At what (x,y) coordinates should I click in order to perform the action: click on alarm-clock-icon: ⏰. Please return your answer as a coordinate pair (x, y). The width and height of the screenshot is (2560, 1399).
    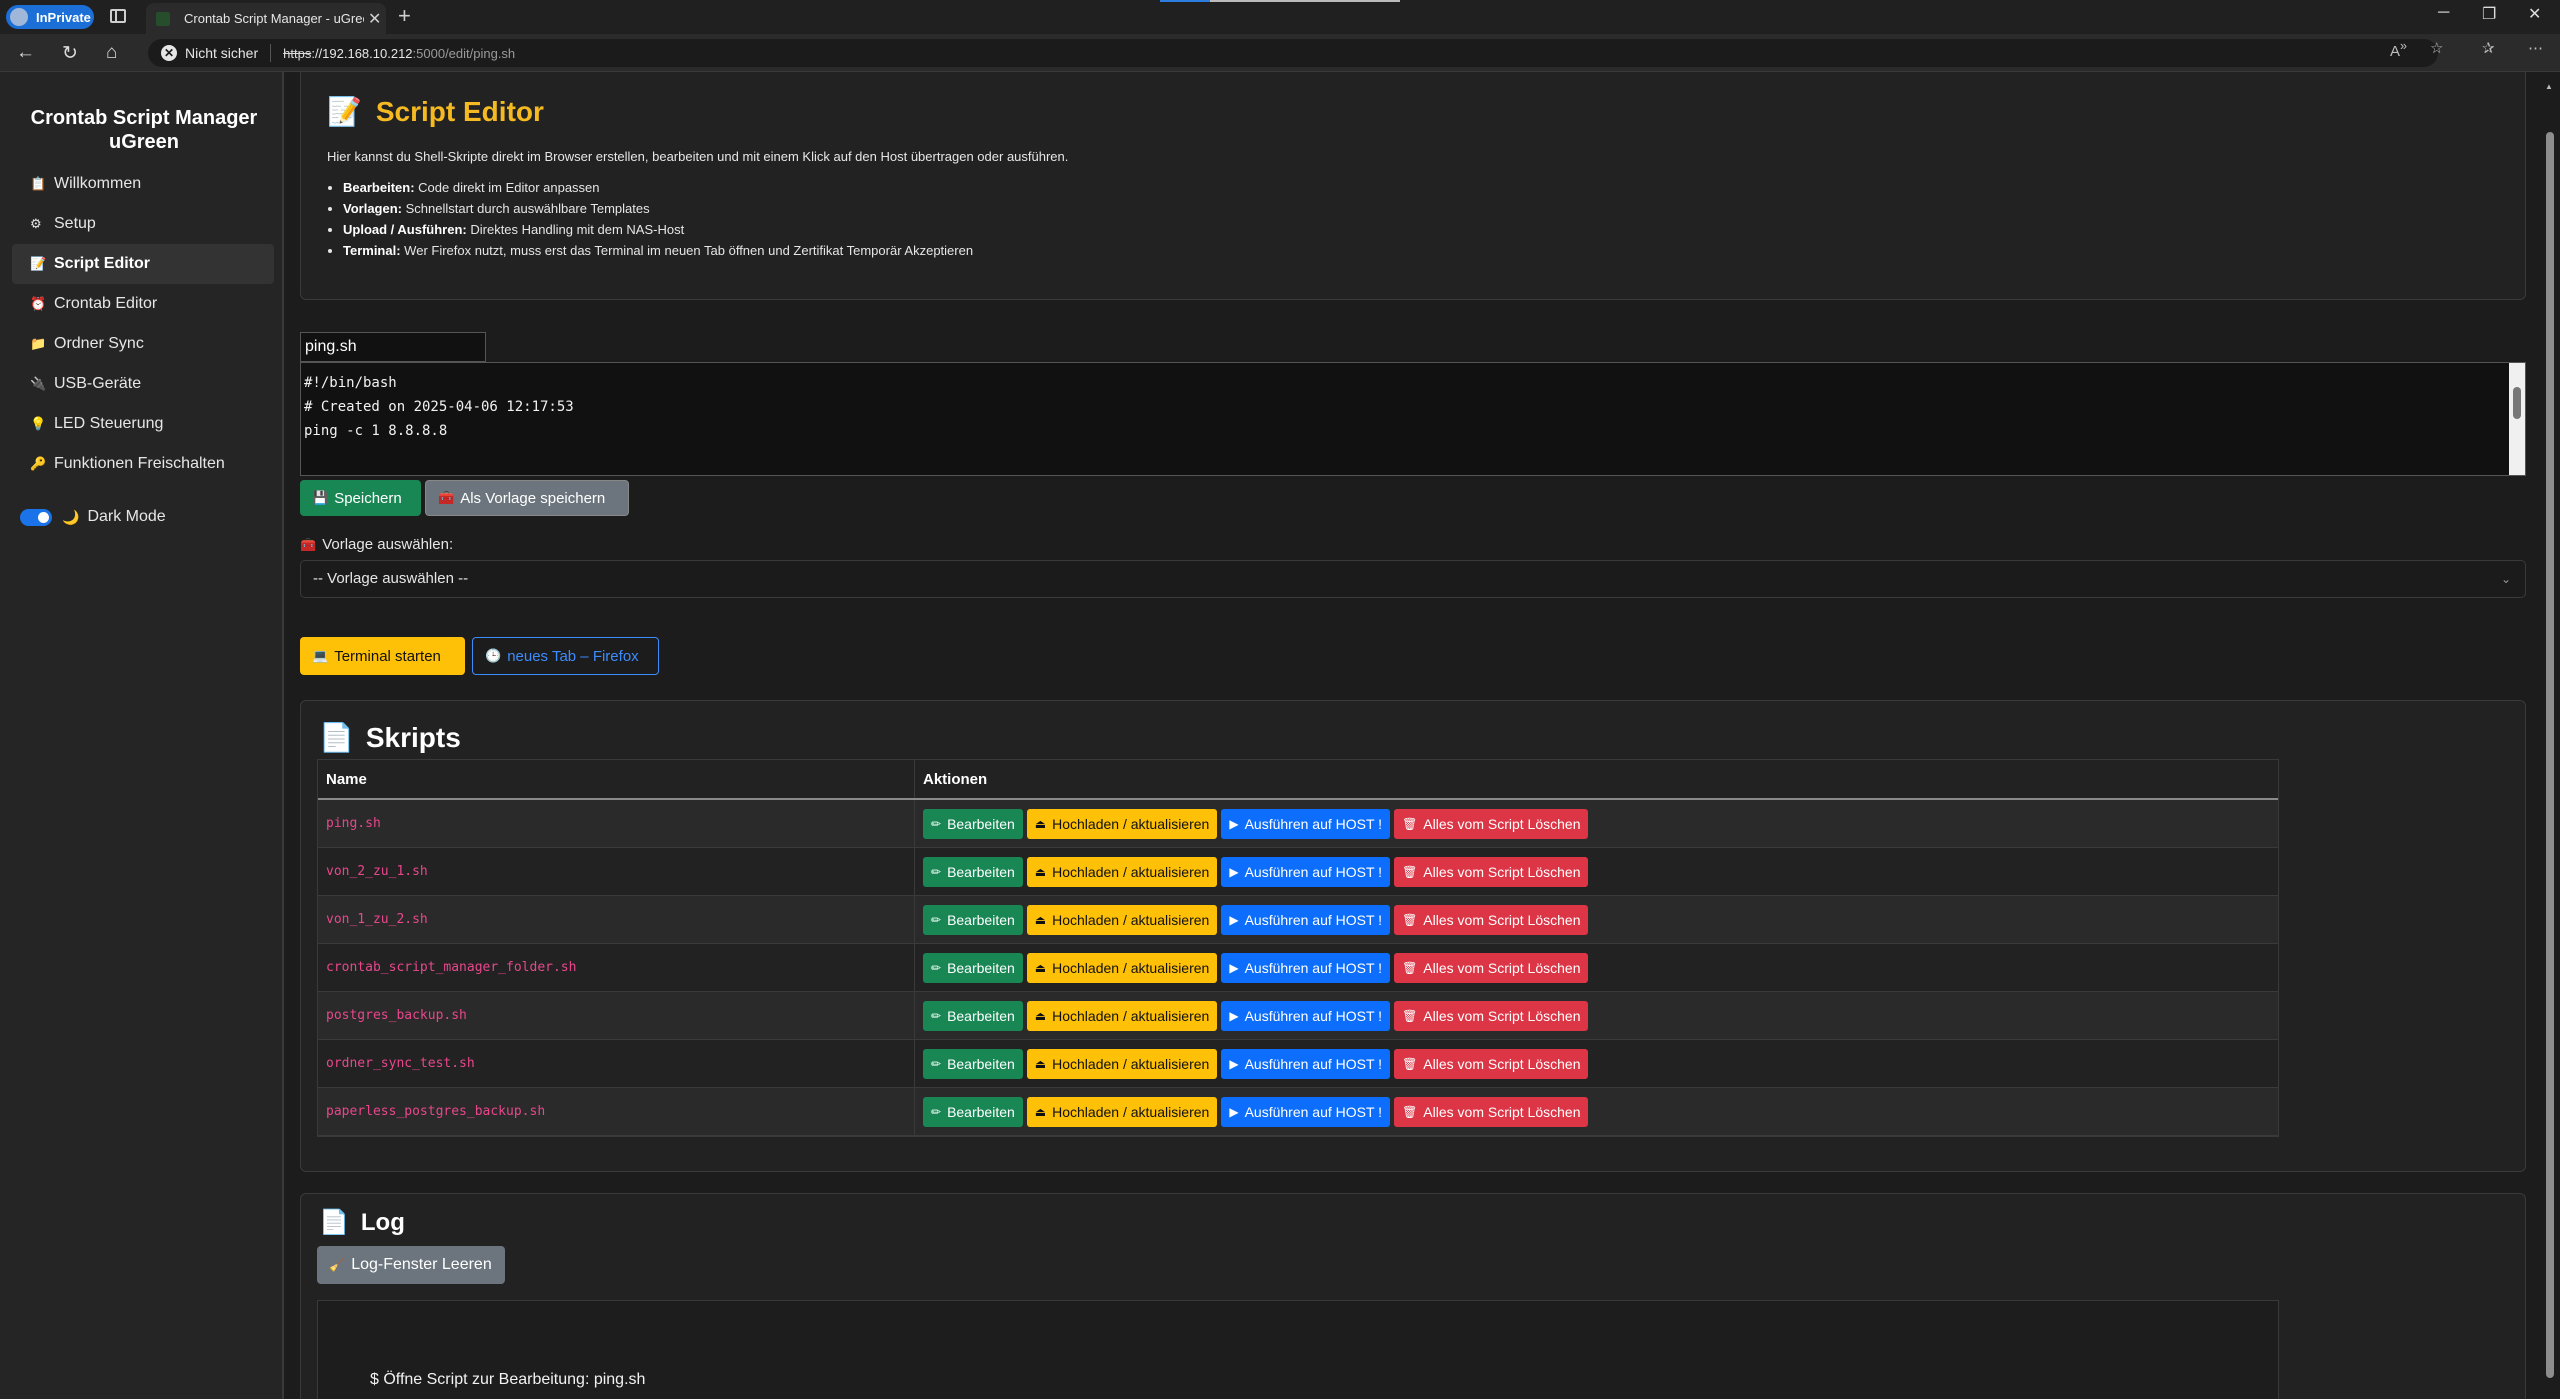
    Looking at the image, I should click on (38, 303).